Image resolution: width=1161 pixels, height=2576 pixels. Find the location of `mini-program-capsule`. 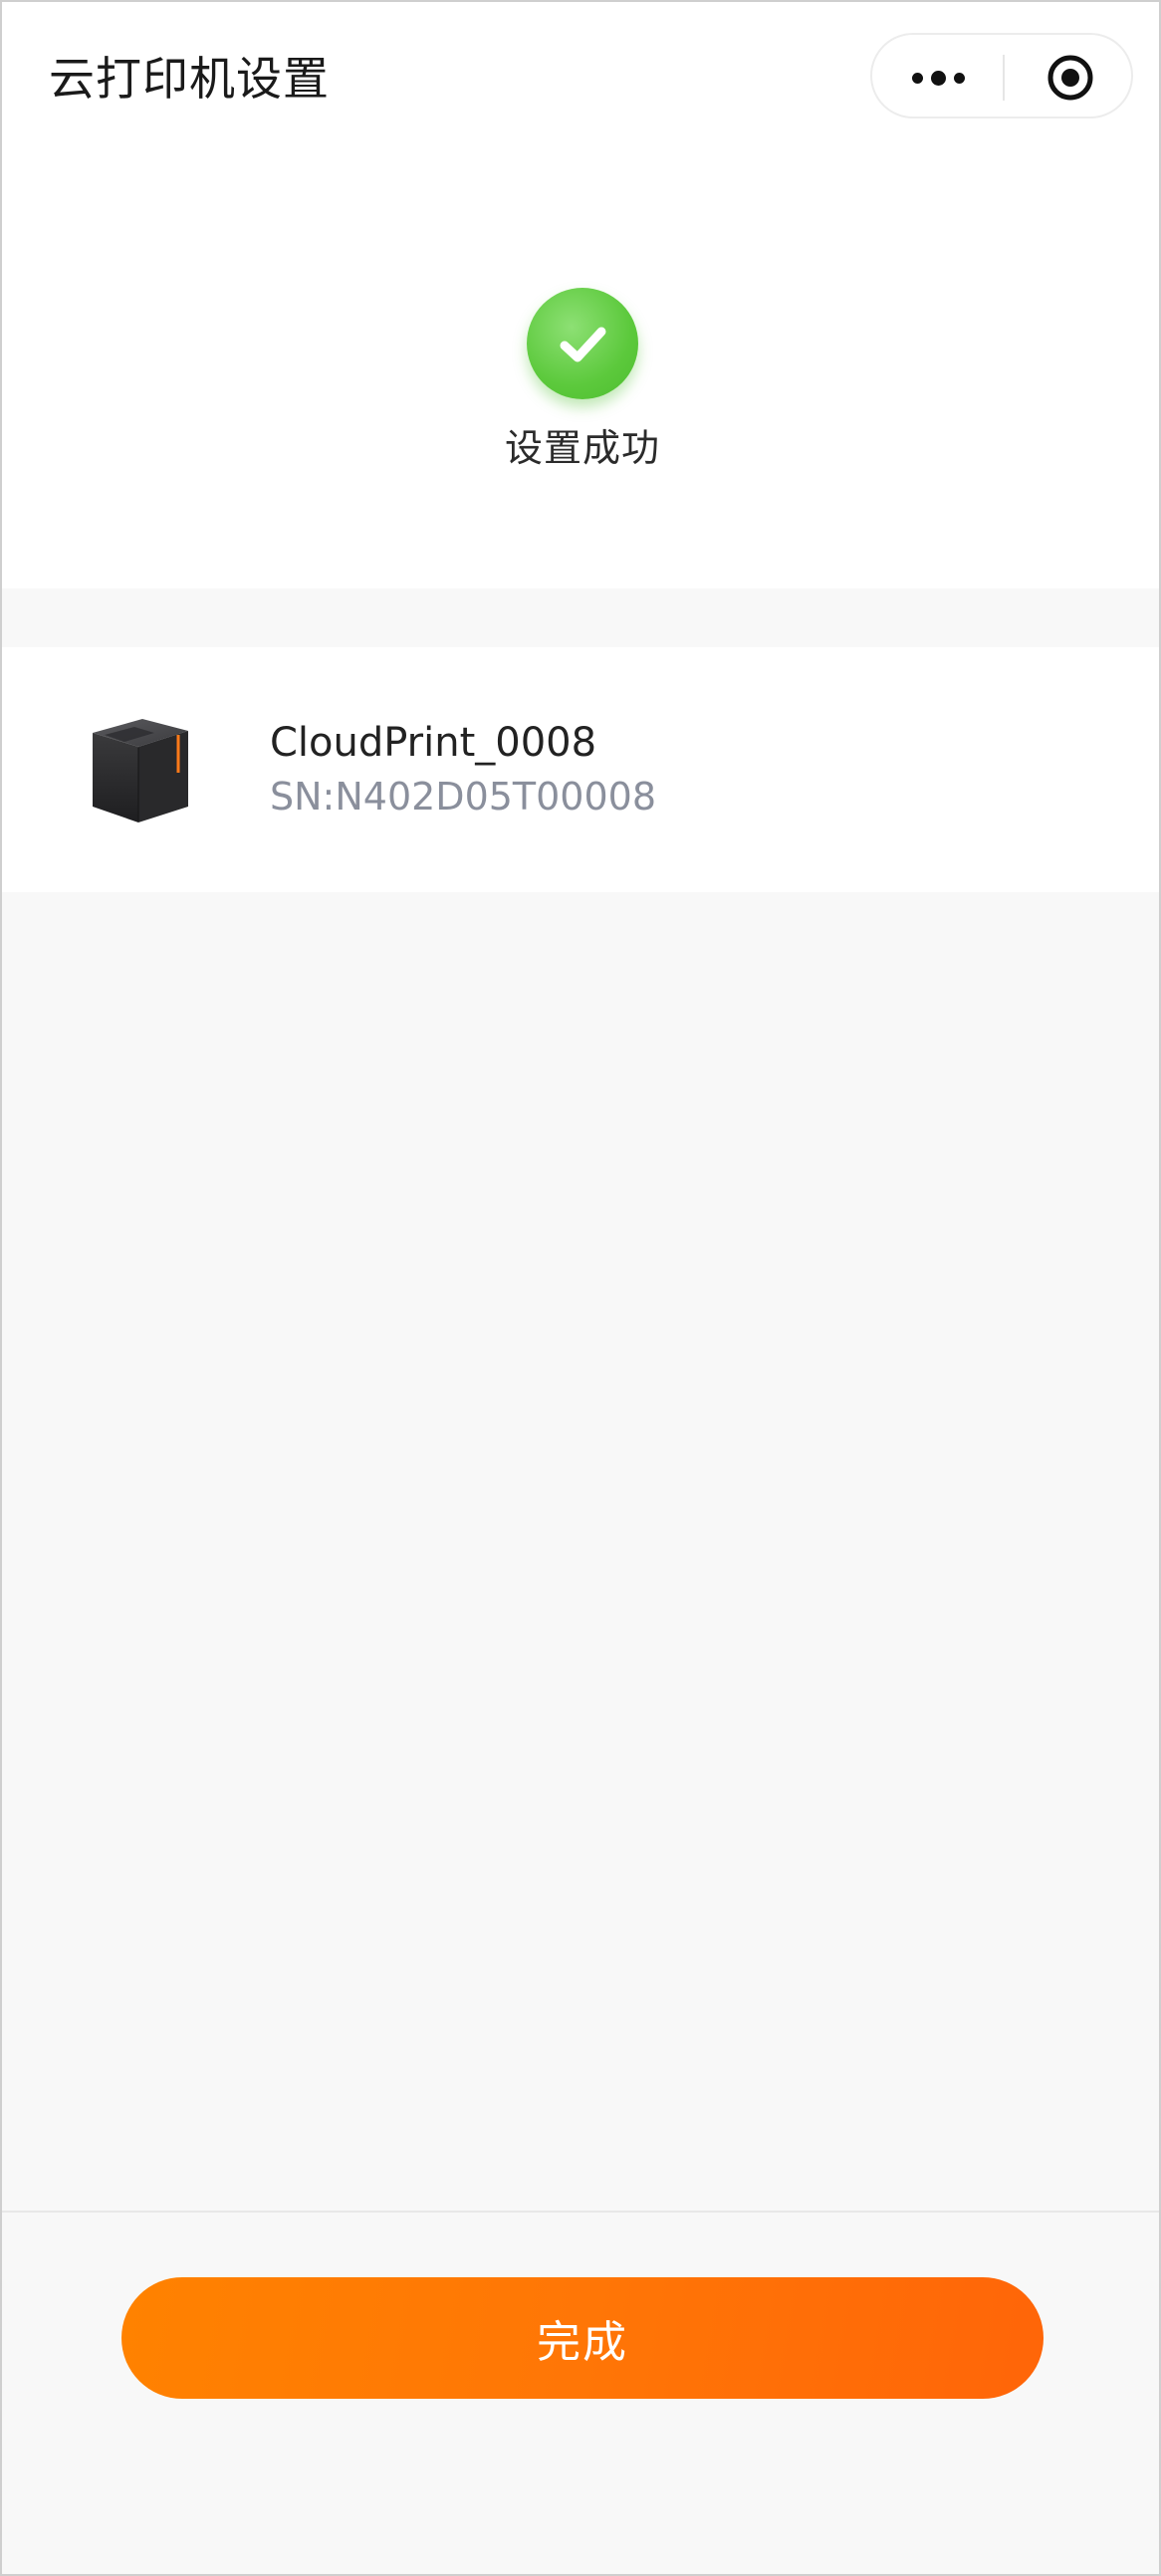

mini-program-capsule is located at coordinates (1001, 75).